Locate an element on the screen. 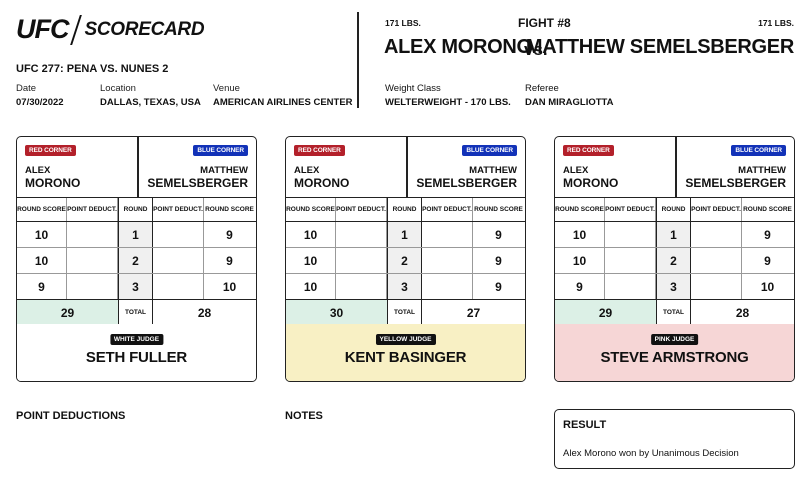 This screenshot has height=480, width=804. red-total: 29 is located at coordinates (605, 312).